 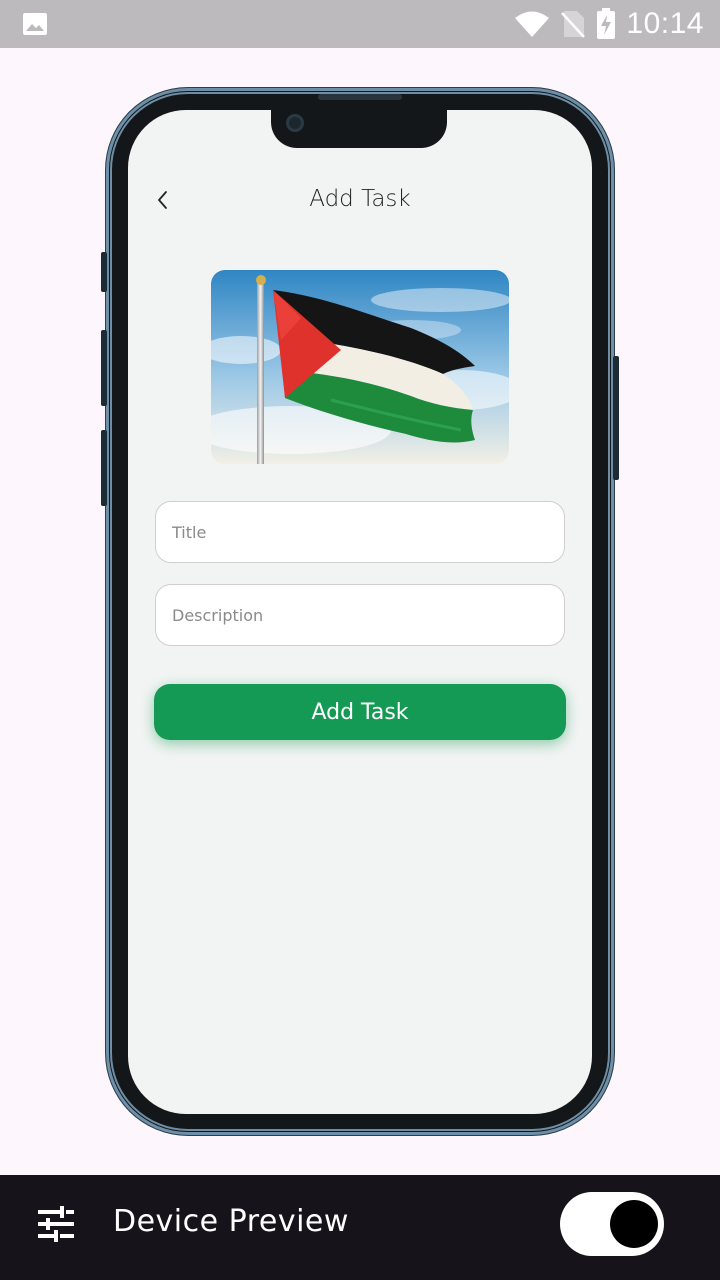 What do you see at coordinates (606, 23) in the screenshot?
I see `battery-charging-icon` at bounding box center [606, 23].